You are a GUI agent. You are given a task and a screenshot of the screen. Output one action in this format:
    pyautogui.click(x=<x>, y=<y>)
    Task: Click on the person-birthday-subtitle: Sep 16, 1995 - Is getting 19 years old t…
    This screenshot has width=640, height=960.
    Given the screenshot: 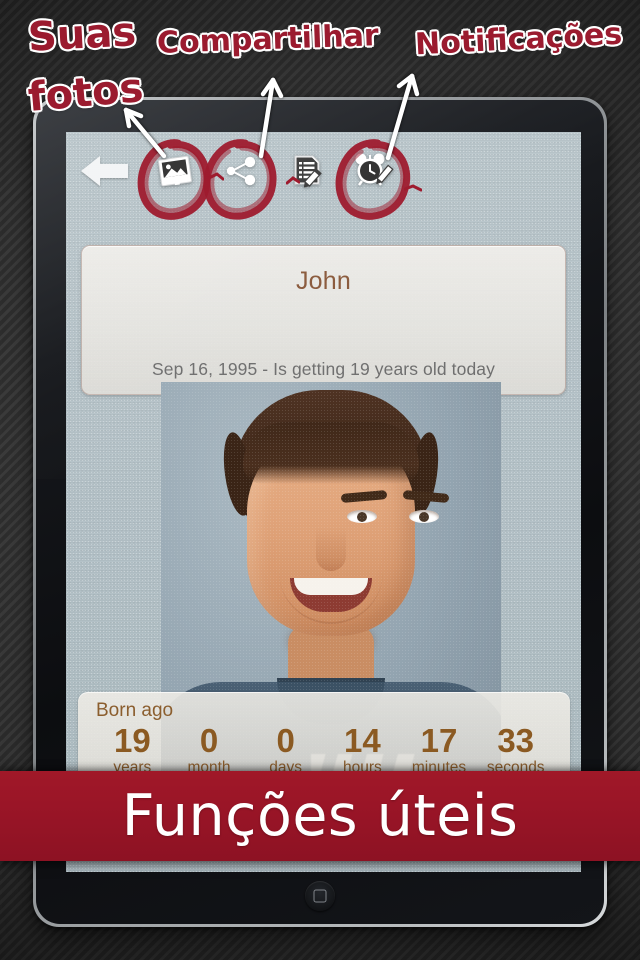 What is the action you would take?
    pyautogui.click(x=323, y=369)
    